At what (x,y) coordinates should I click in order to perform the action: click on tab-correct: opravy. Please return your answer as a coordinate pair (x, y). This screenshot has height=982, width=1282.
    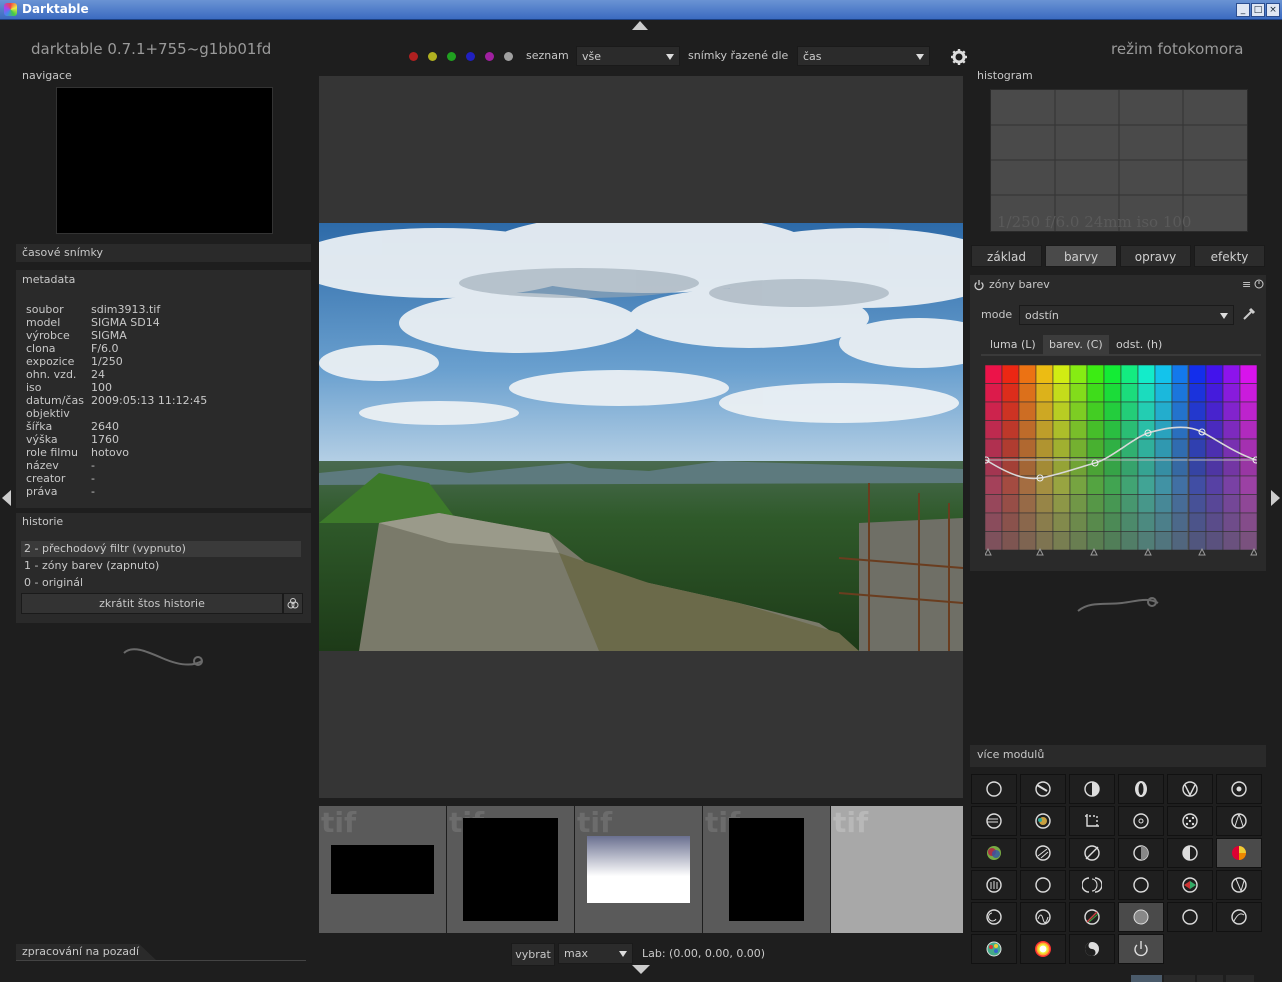
    Looking at the image, I should click on (1155, 256).